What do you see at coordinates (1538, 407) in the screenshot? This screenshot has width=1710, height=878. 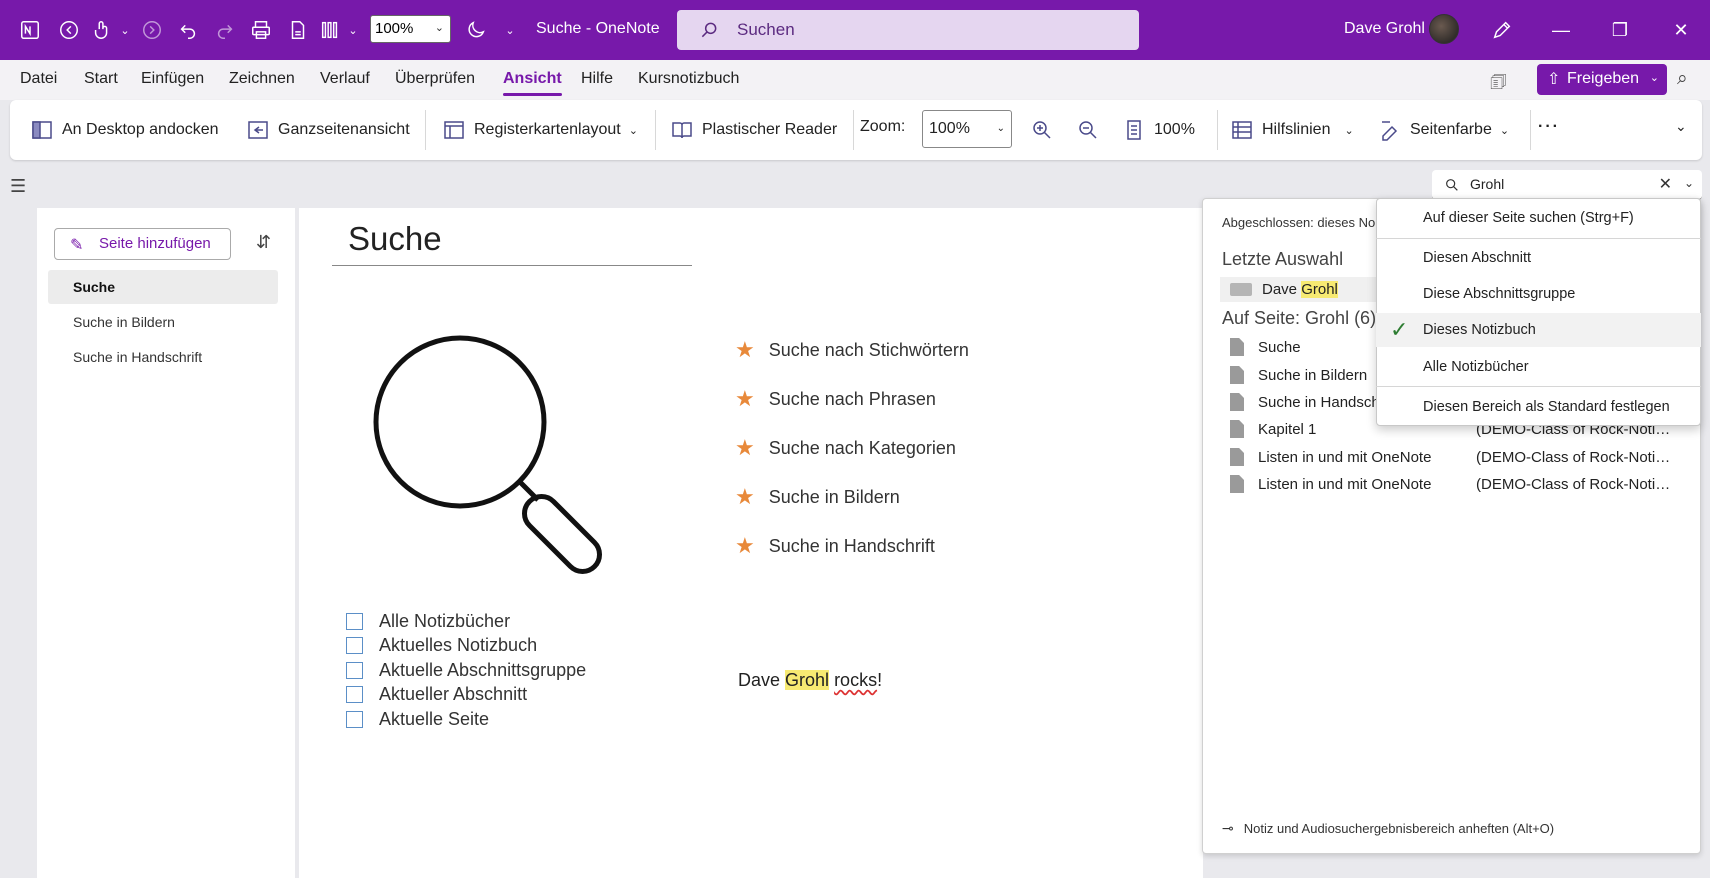 I see `scope-option-set-default: Diesen Bereich als Standard festlegen` at bounding box center [1538, 407].